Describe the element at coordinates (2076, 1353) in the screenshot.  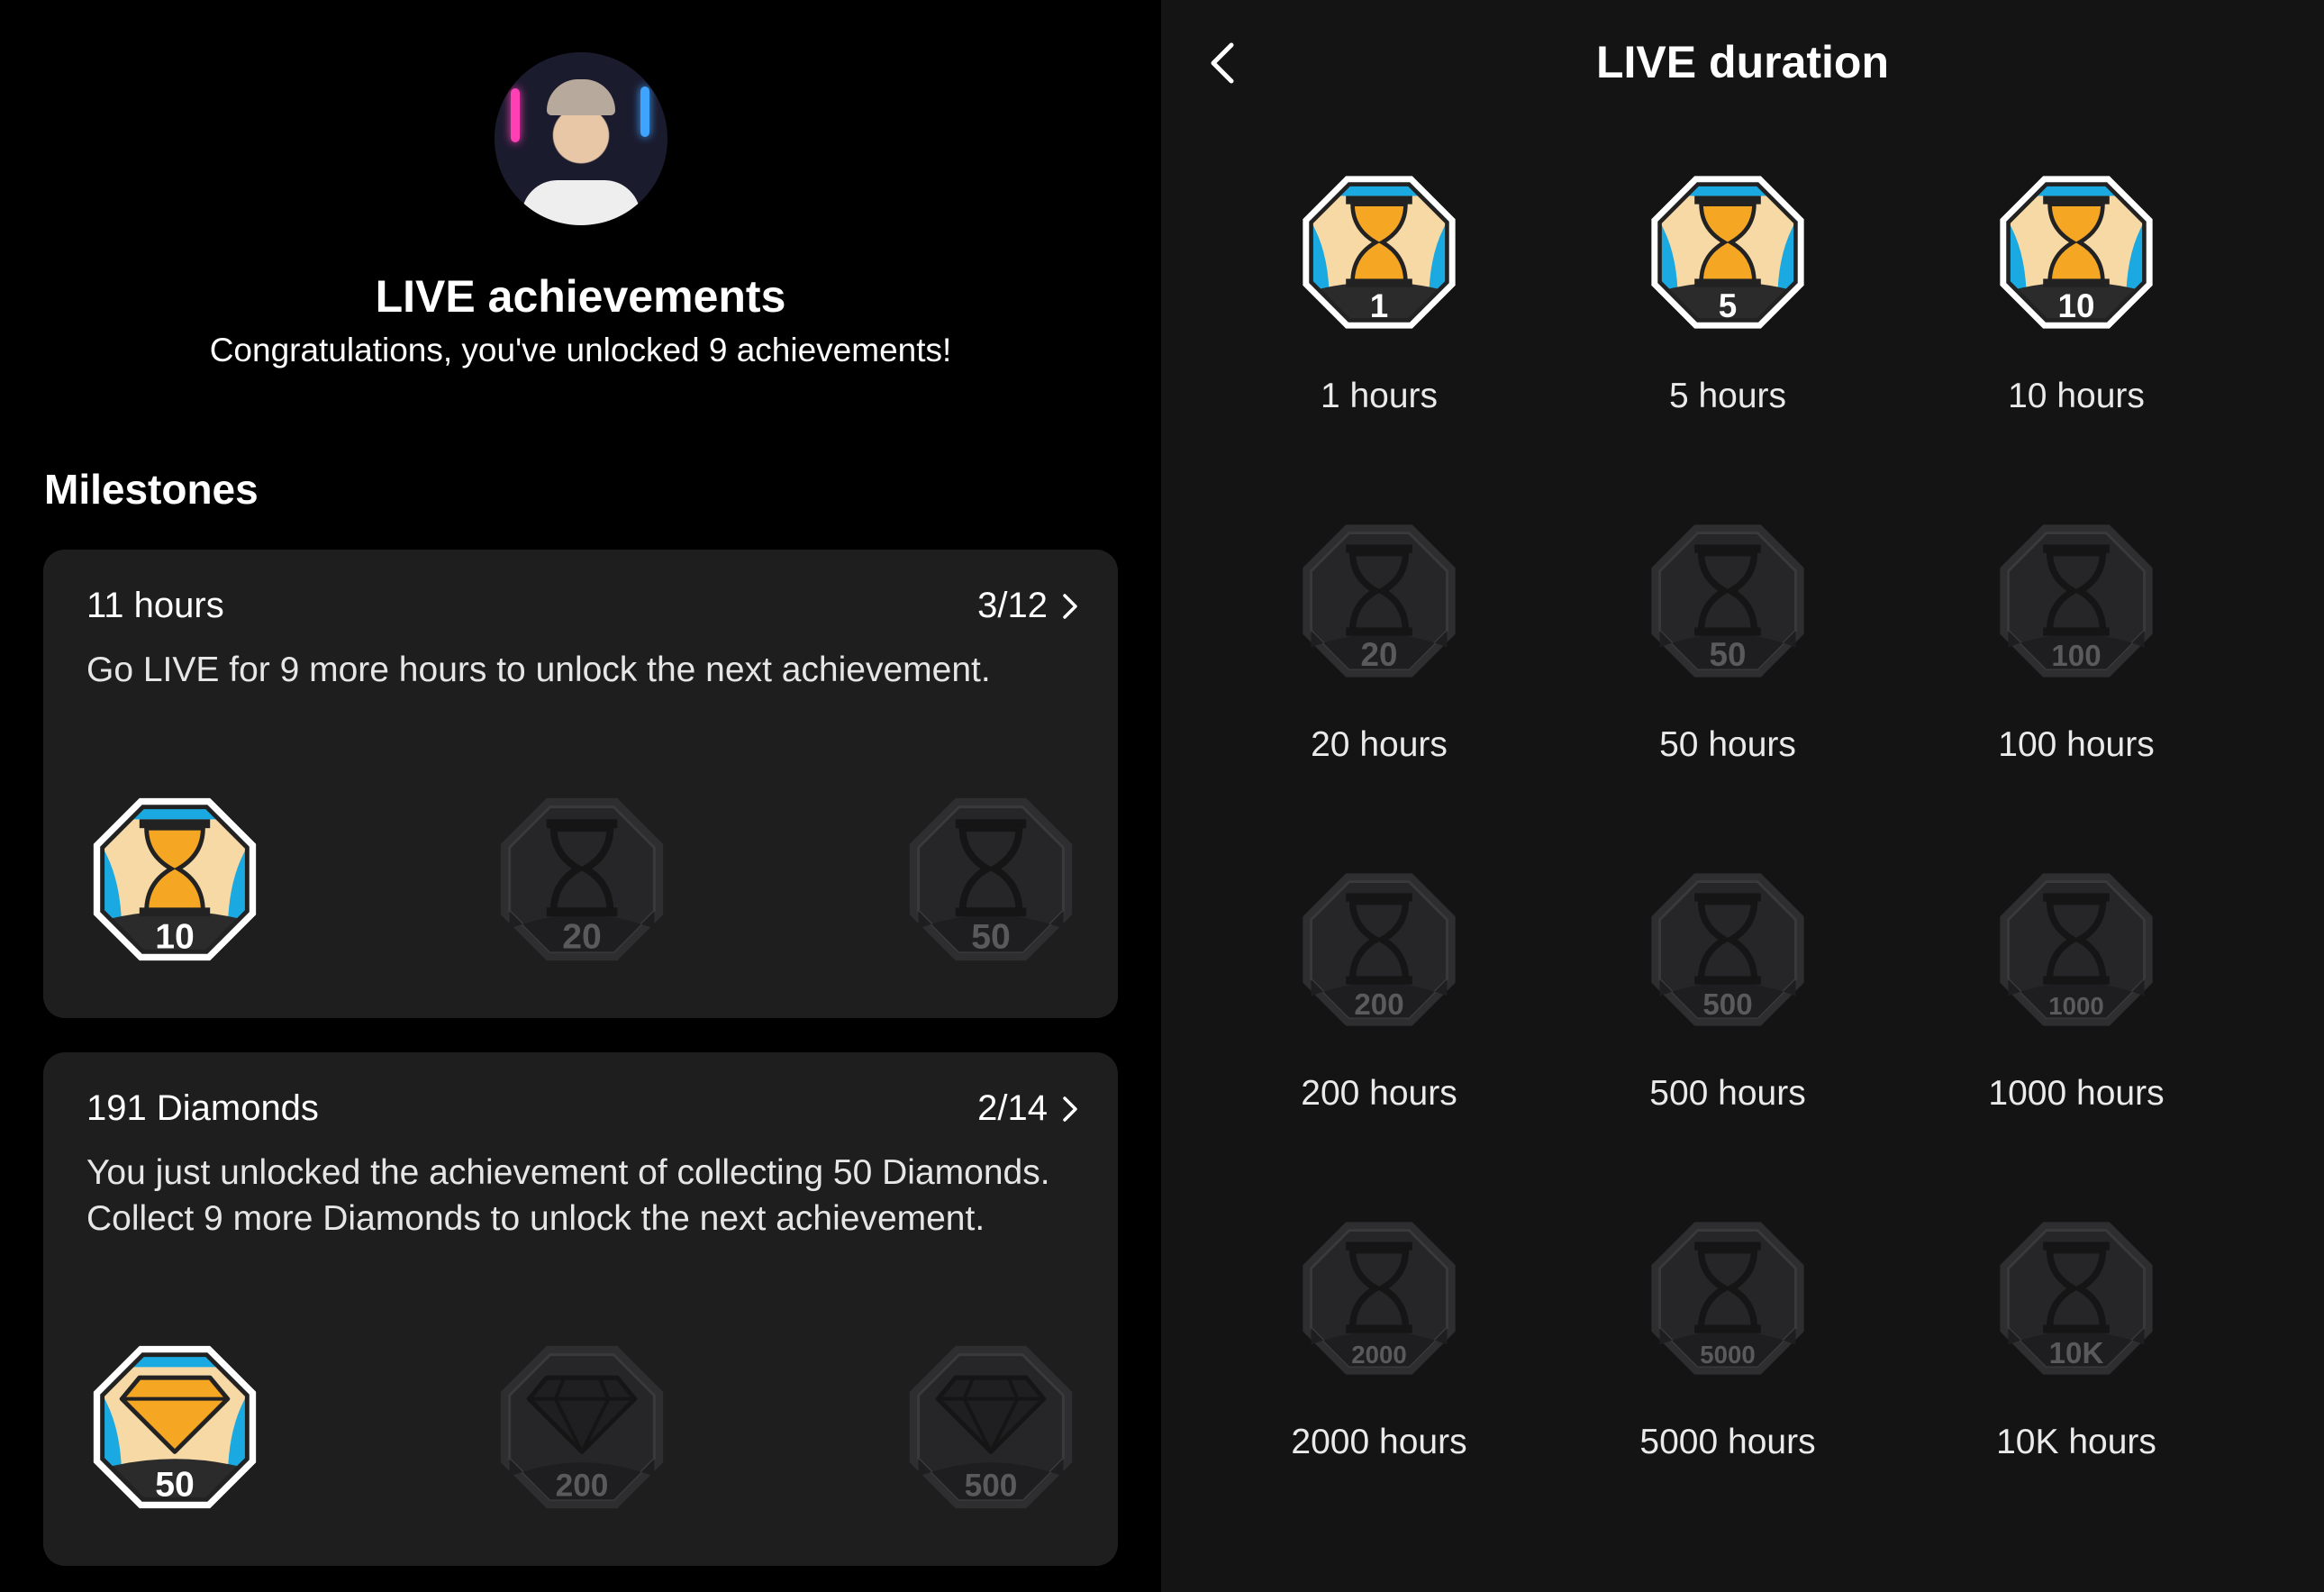
I see `svg-text: 10K` at that location.